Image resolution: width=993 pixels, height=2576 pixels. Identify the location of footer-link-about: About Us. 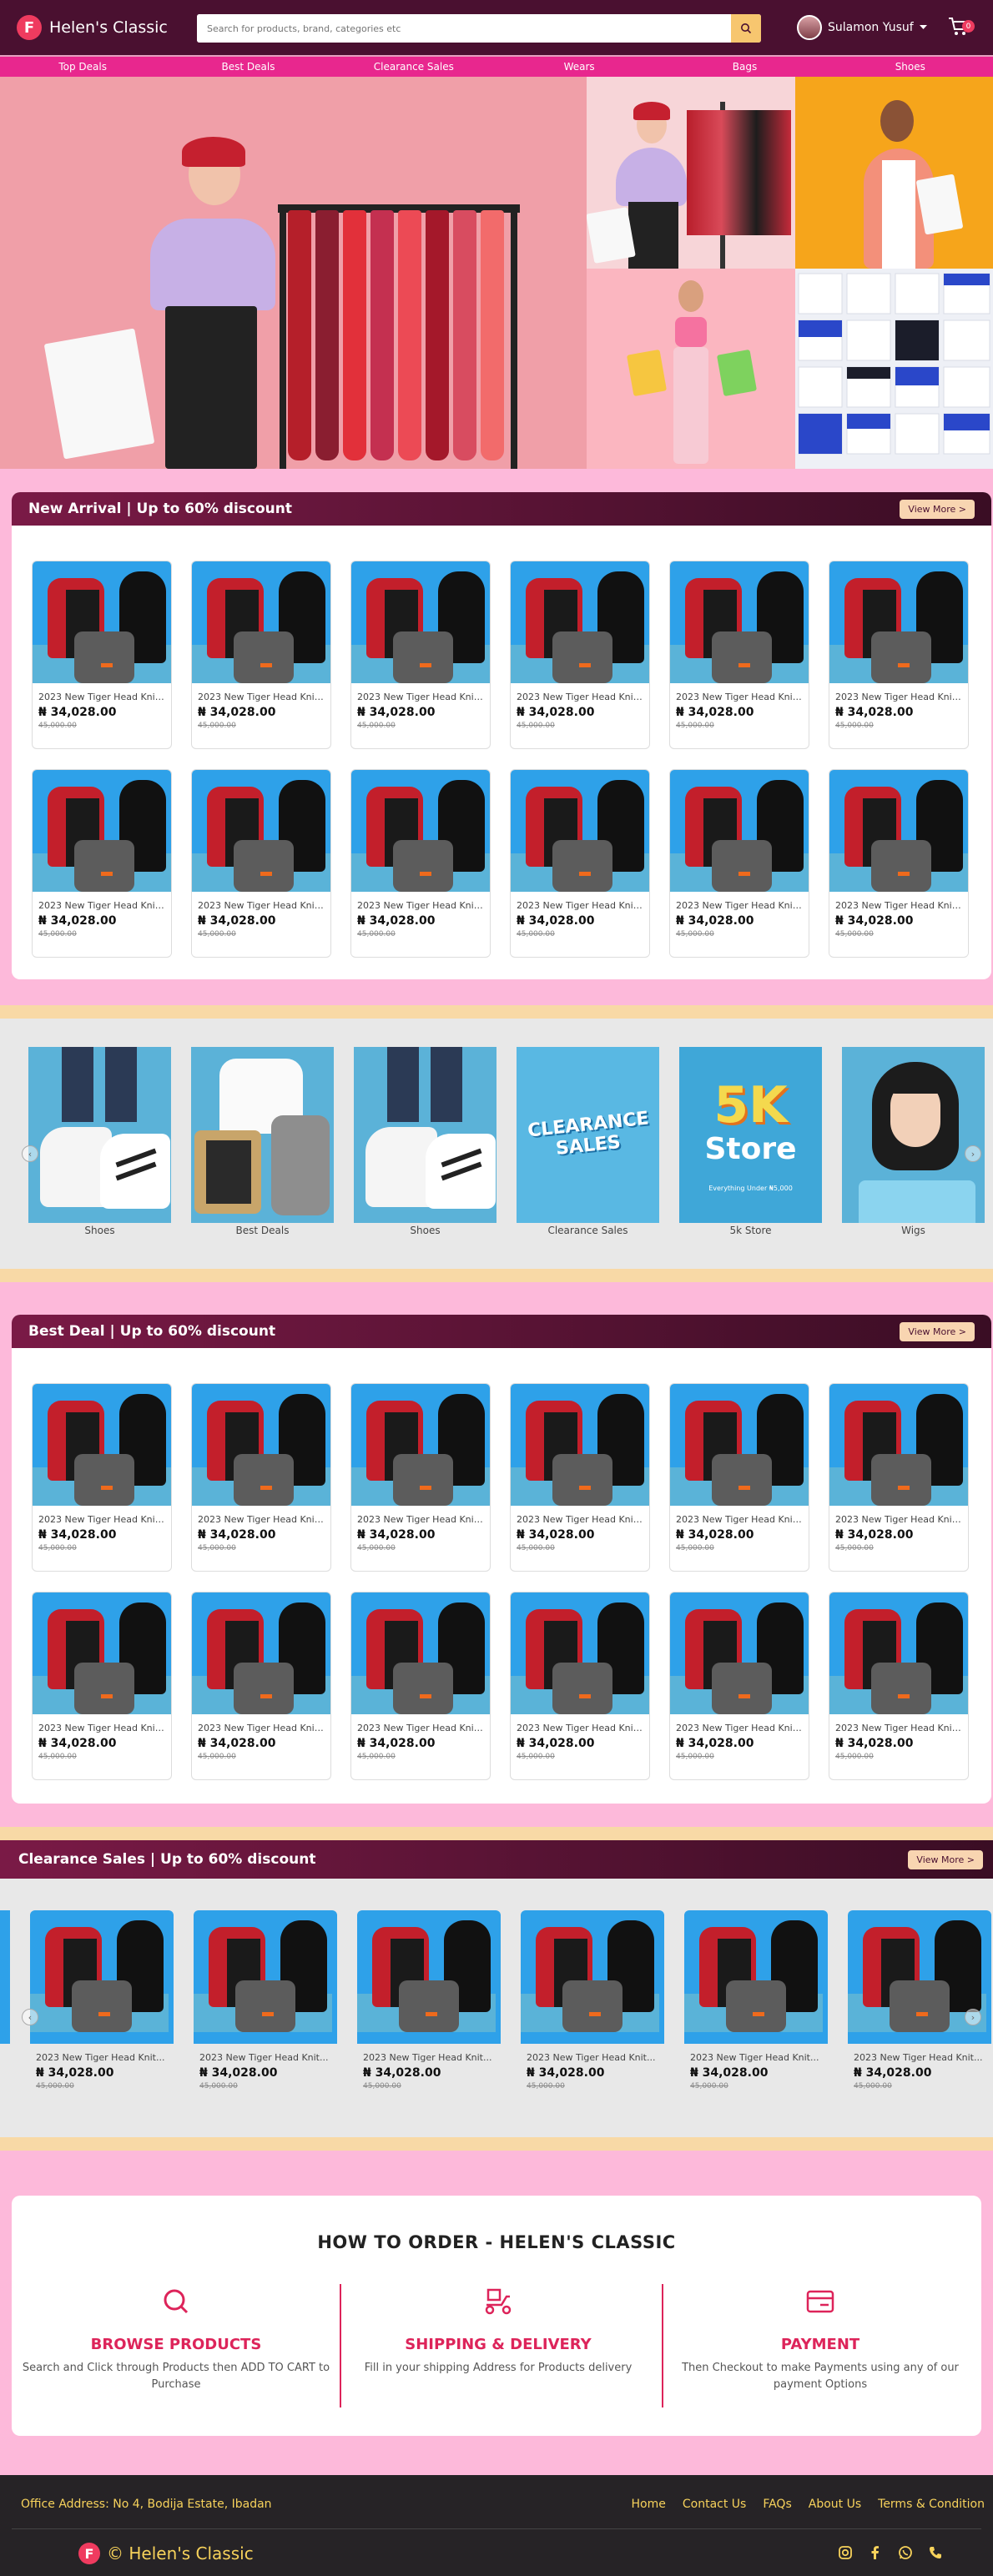
(835, 2504).